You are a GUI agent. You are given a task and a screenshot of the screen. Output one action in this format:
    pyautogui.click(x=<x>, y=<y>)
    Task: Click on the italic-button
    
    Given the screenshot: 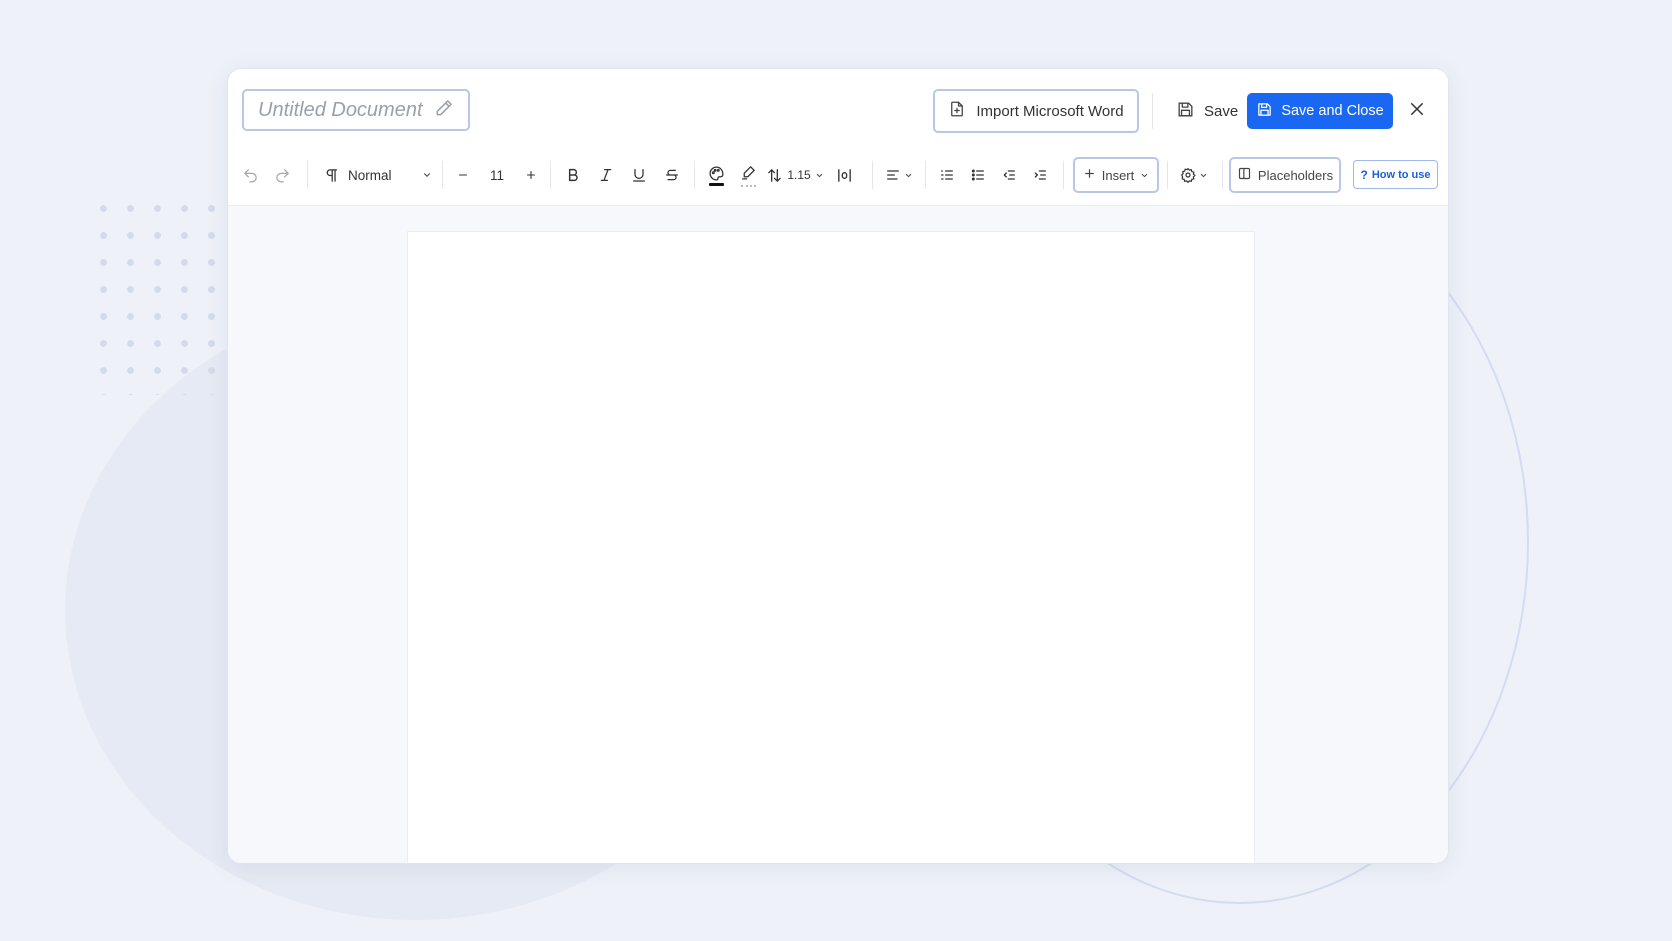 What is the action you would take?
    pyautogui.click(x=606, y=175)
    